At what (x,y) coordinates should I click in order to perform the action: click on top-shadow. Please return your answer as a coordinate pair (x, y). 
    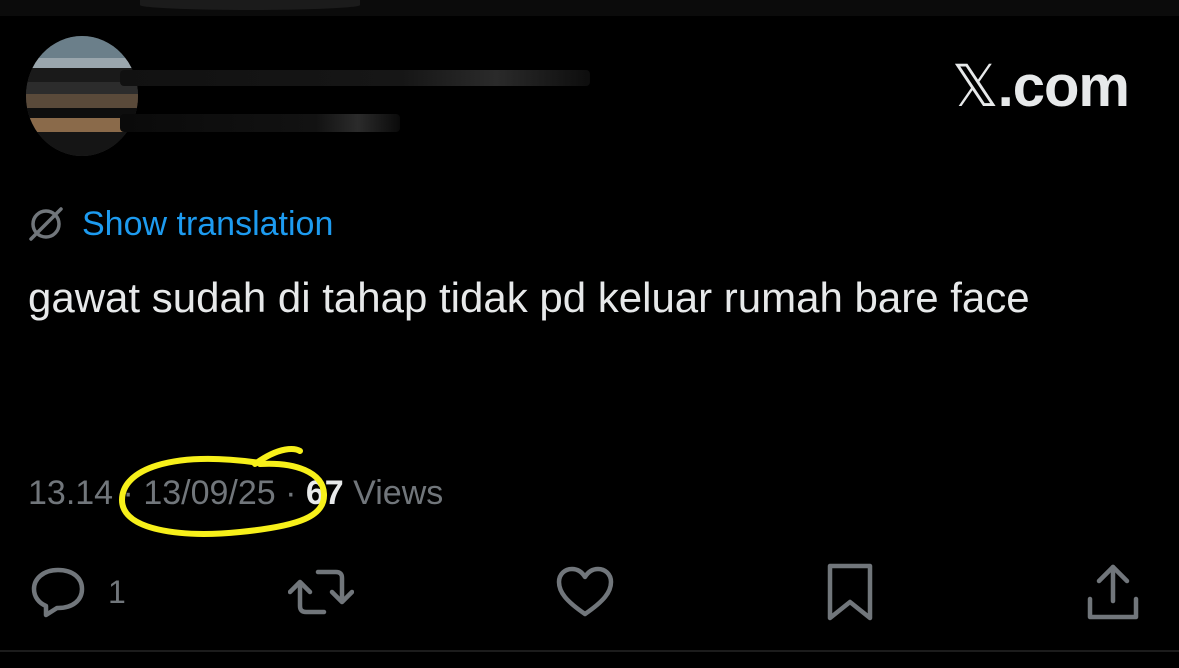
    Looking at the image, I should click on (250, 5).